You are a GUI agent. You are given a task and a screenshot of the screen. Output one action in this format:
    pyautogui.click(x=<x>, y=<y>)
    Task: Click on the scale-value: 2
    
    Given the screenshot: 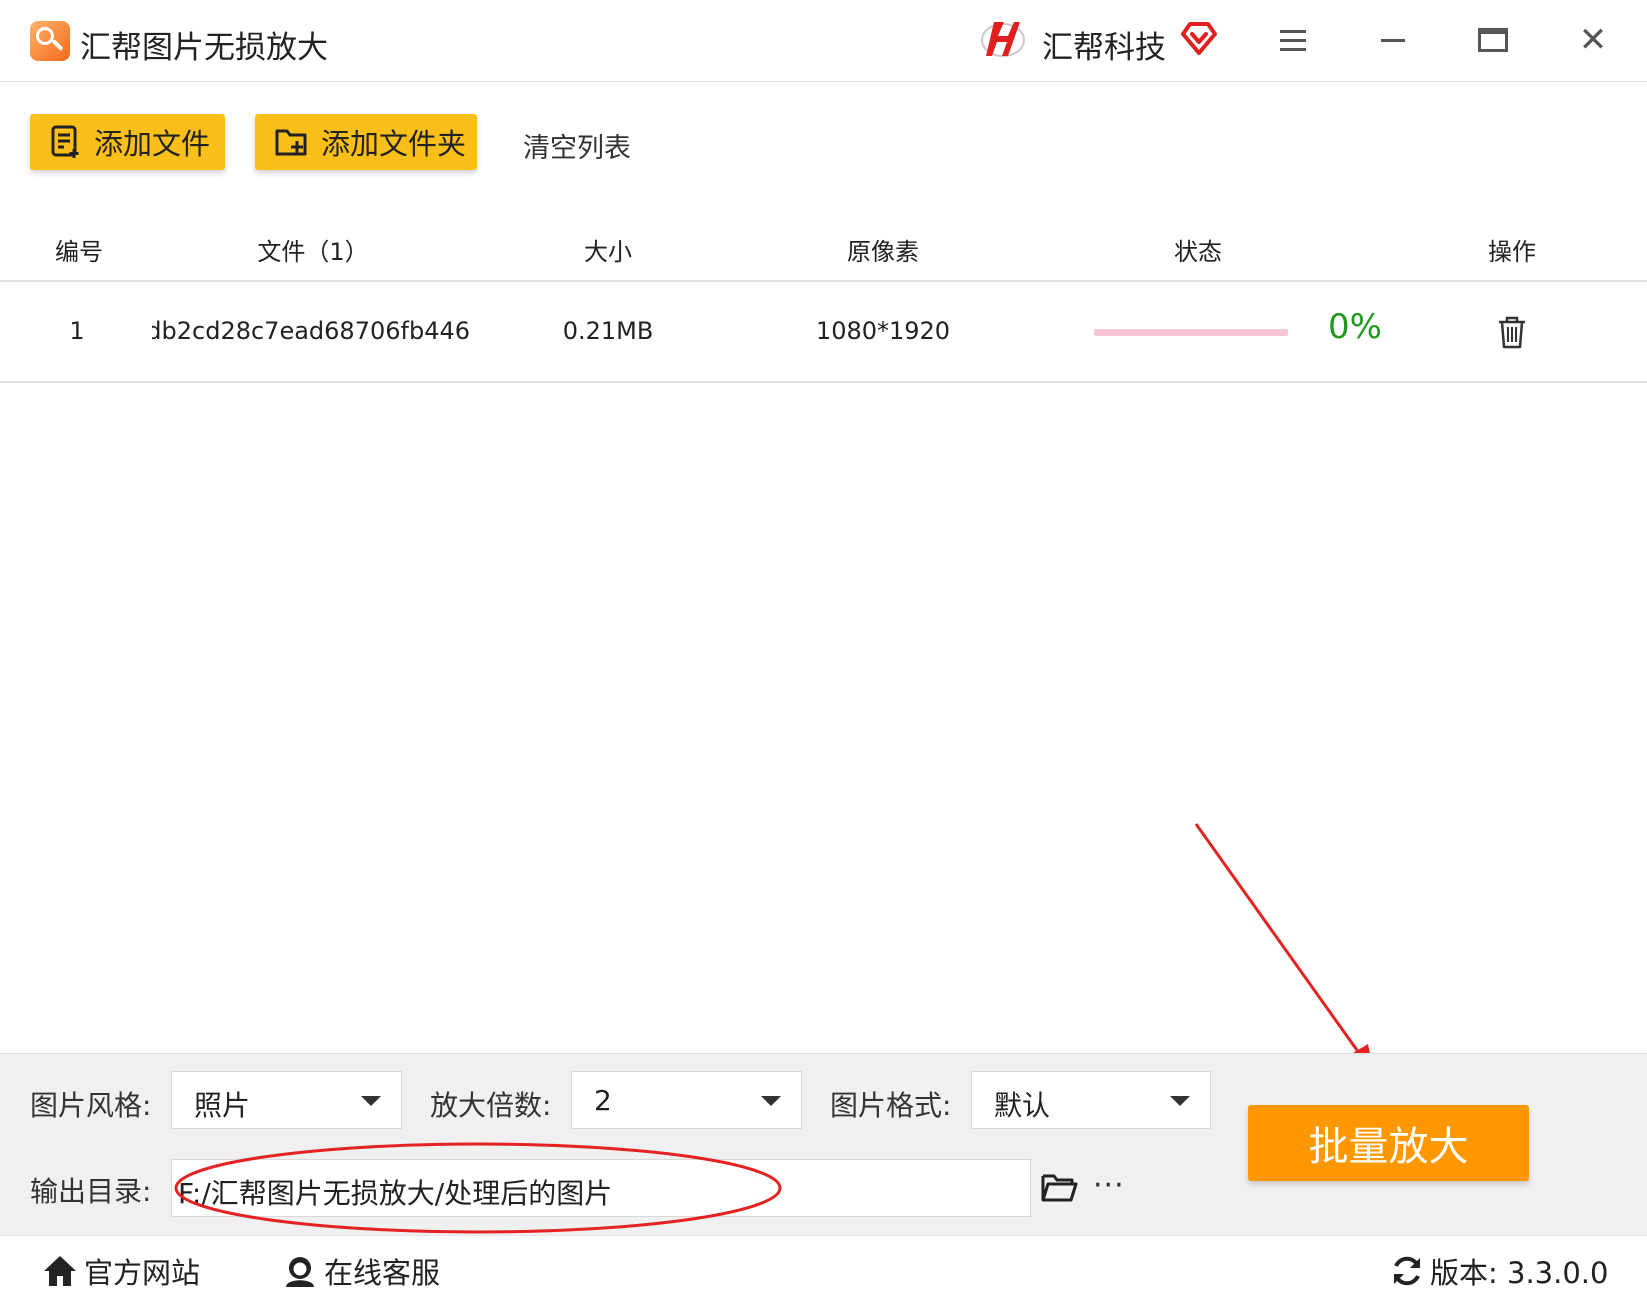 What is the action you would take?
    pyautogui.click(x=603, y=1100)
    